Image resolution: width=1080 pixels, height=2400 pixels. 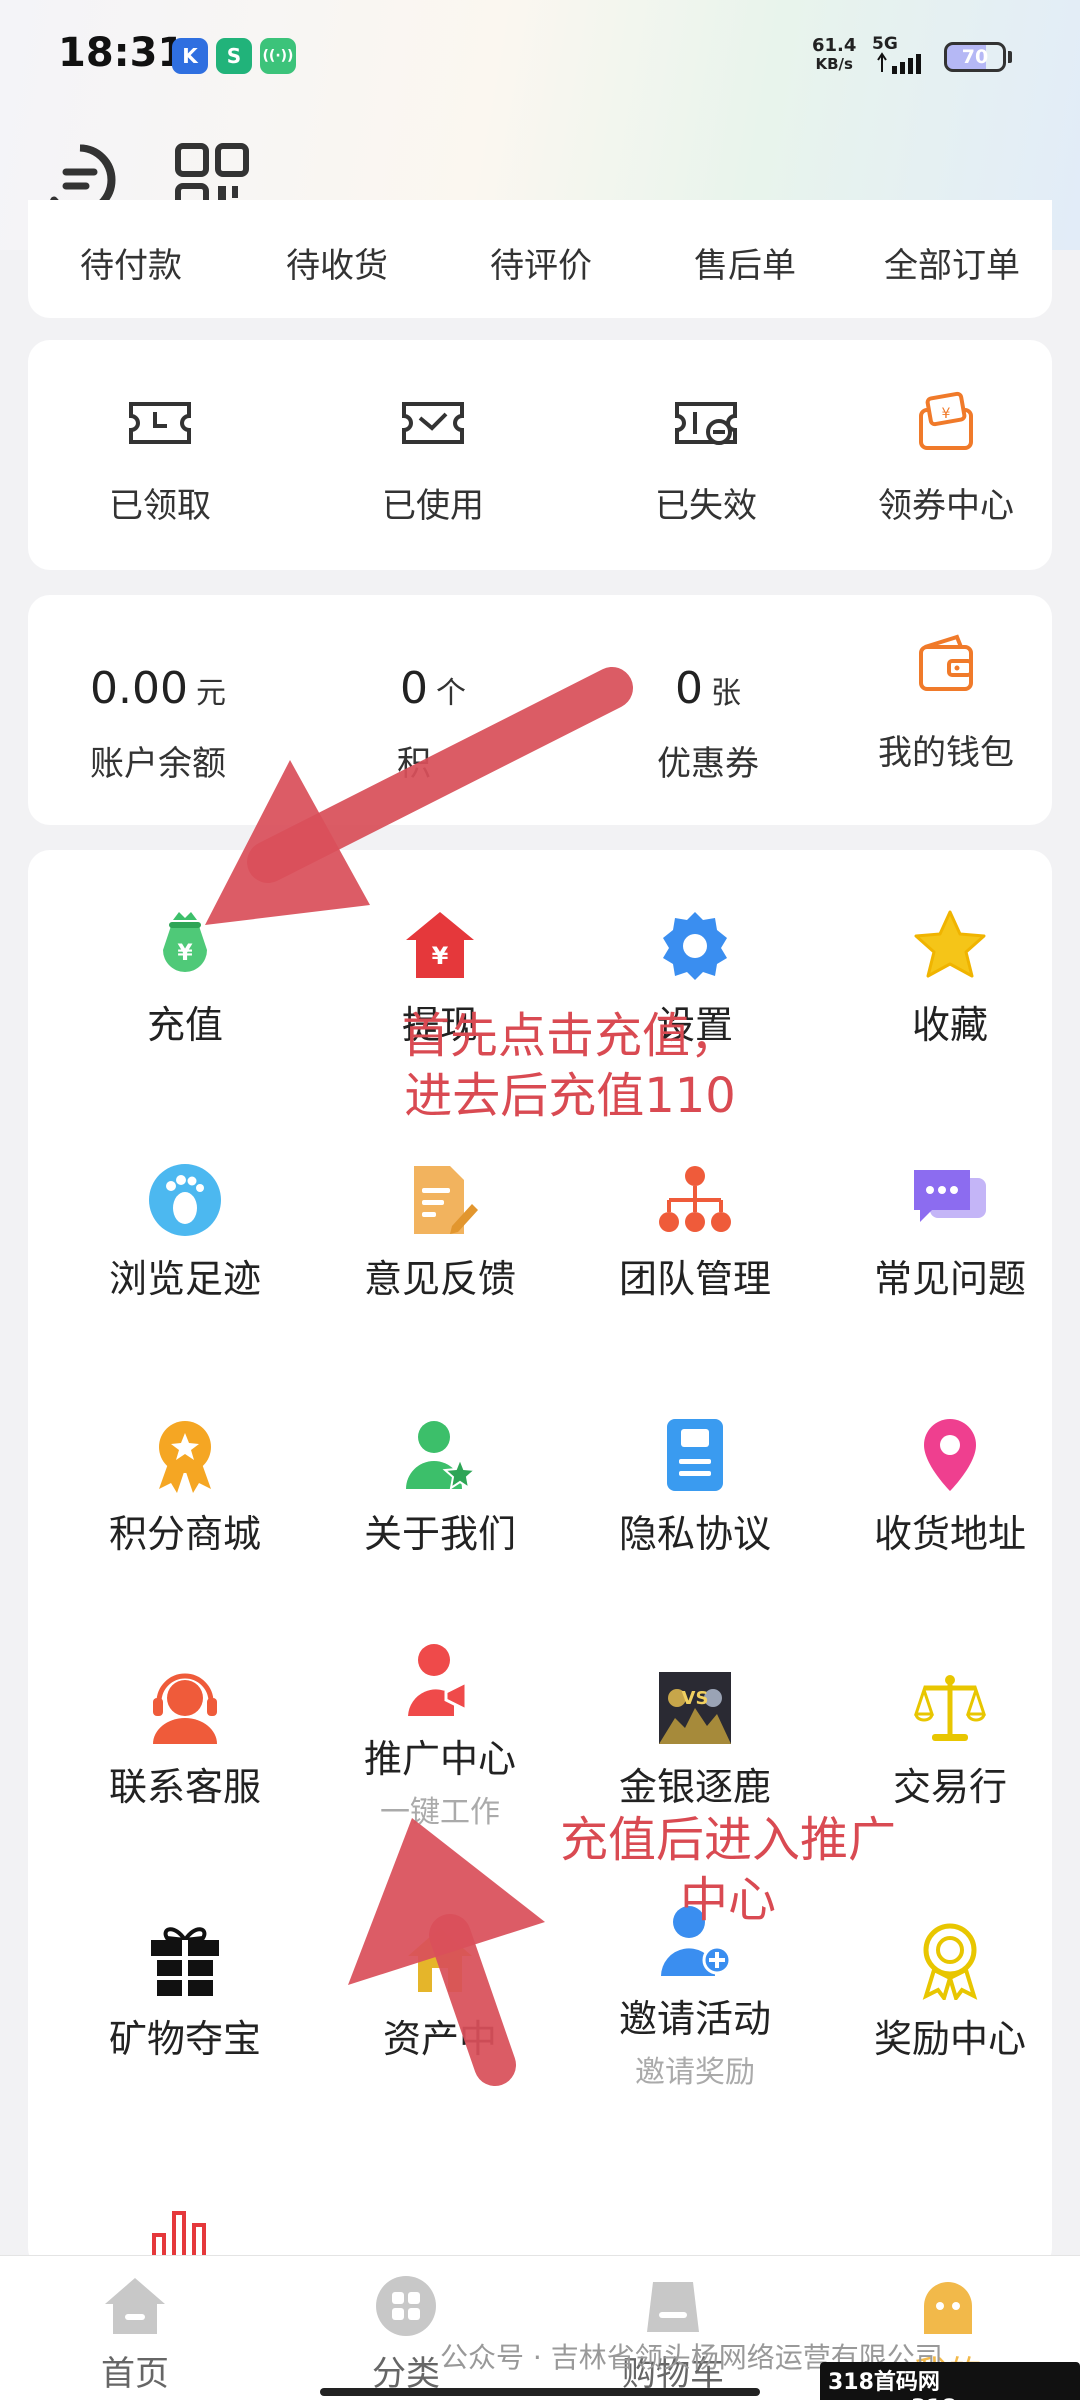 What do you see at coordinates (158, 724) in the screenshot?
I see `account-balance: 0.00 元 账户余额` at bounding box center [158, 724].